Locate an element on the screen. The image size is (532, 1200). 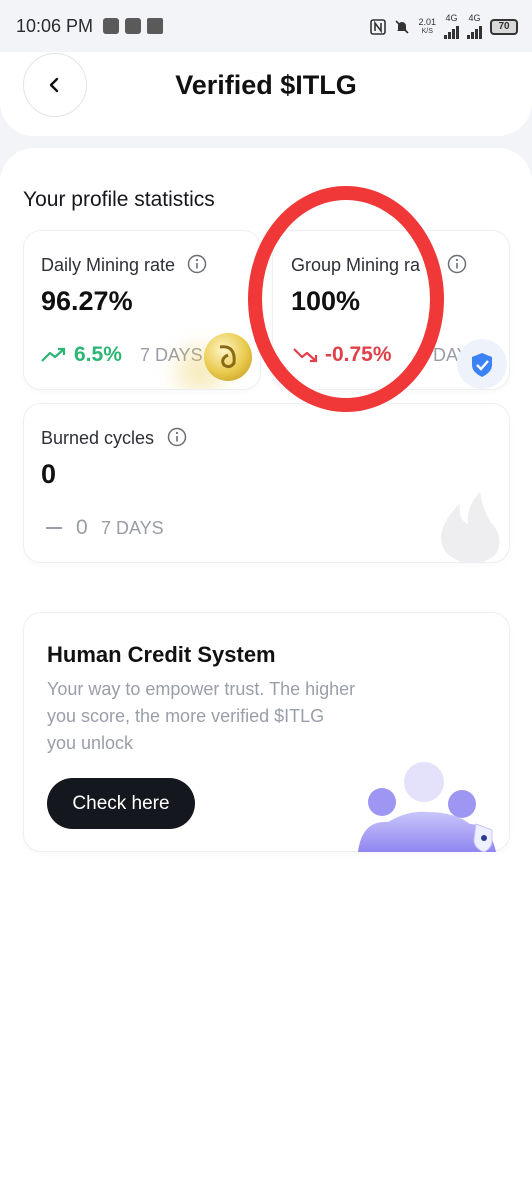
burned-cycles-label: Burned cycles is located at coordinates (98, 438).